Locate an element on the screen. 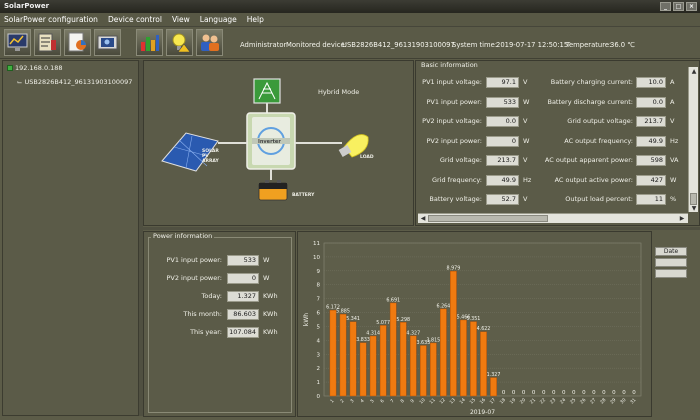 This screenshot has width=700, height=420. y-tick-label: 9 is located at coordinates (319, 272).